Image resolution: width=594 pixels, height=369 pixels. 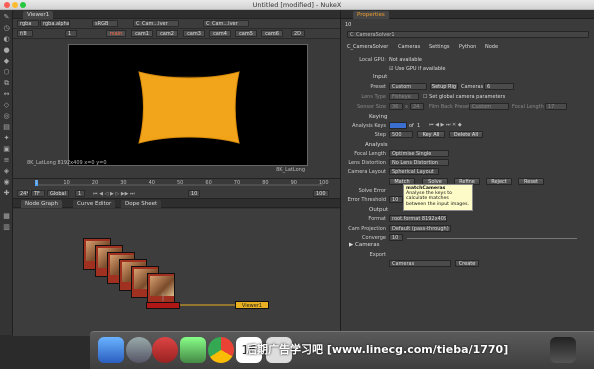 What do you see at coordinates (58, 193) in the screenshot?
I see `global-select: Global` at bounding box center [58, 193].